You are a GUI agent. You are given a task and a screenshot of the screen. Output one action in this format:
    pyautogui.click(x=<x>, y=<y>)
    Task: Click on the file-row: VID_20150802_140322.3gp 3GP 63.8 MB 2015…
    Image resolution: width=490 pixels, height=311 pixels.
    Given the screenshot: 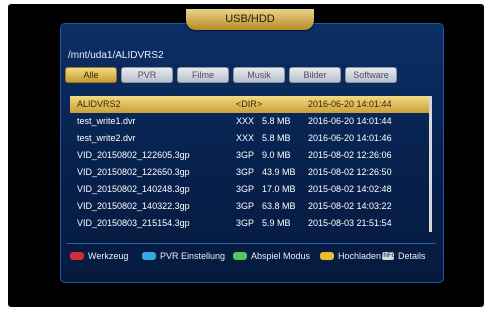 What is the action you would take?
    pyautogui.click(x=250, y=206)
    